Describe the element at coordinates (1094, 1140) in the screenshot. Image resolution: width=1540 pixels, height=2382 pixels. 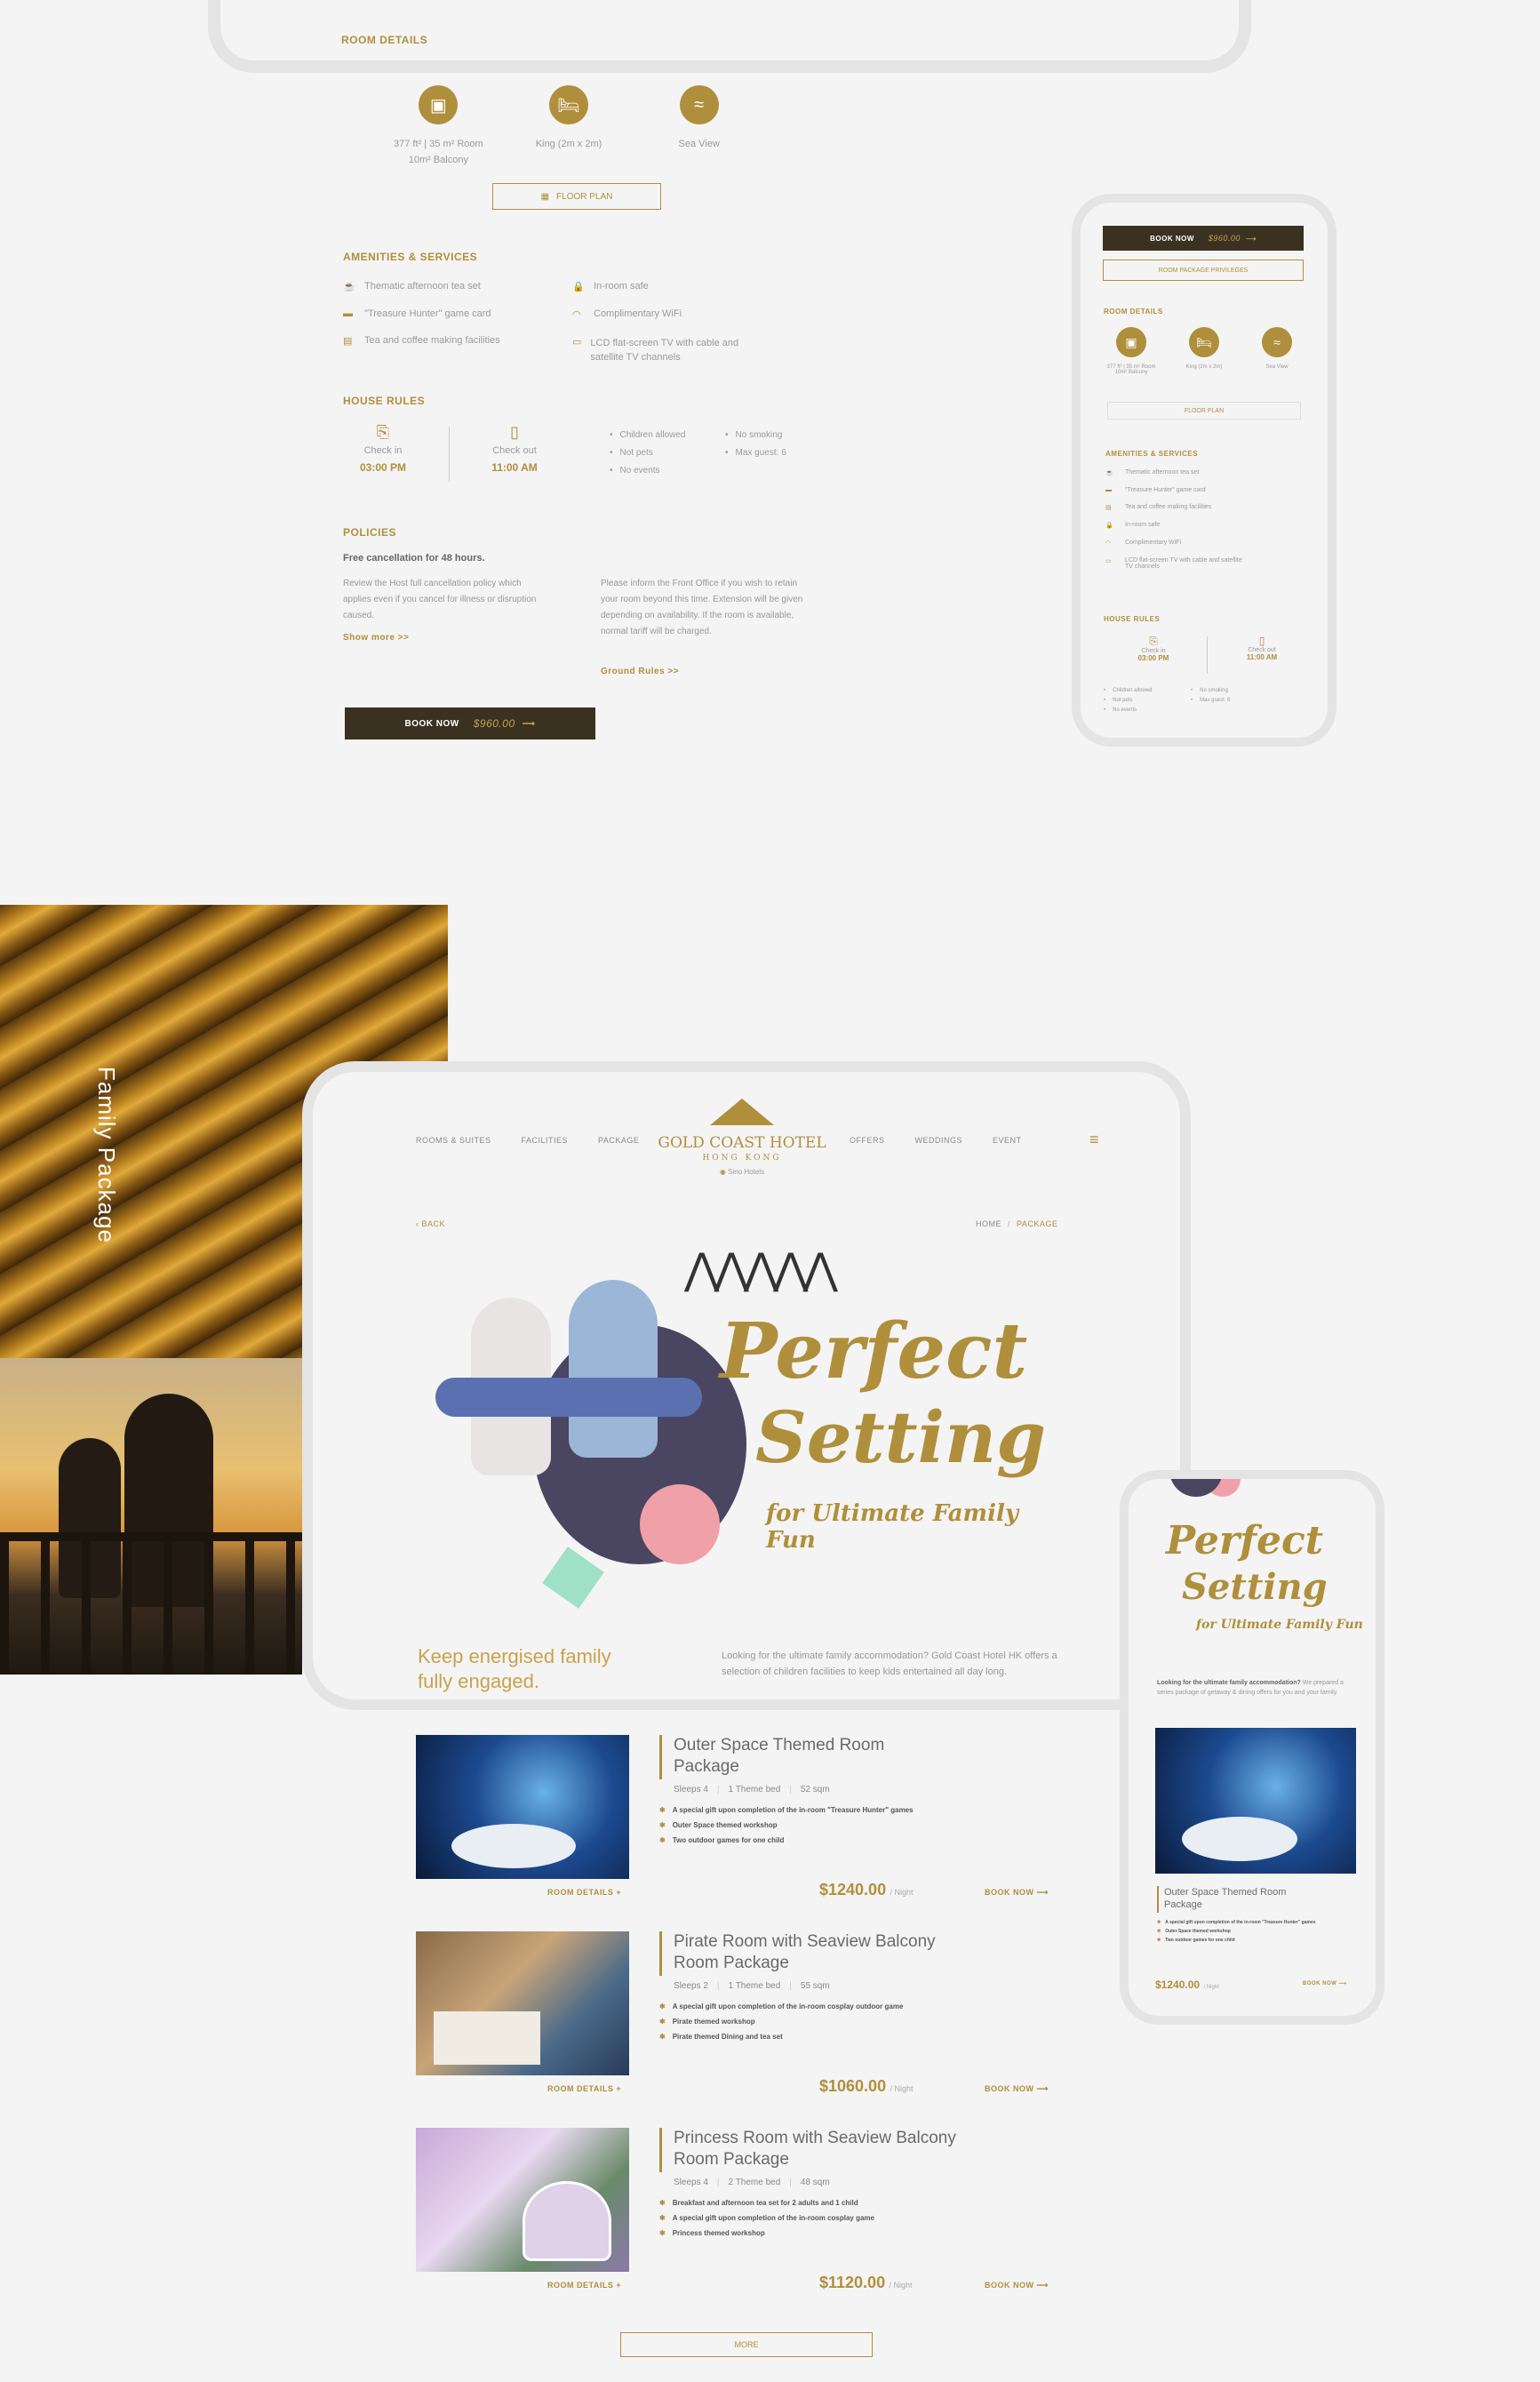
I see `hamburger-menu-icon: ≡` at that location.